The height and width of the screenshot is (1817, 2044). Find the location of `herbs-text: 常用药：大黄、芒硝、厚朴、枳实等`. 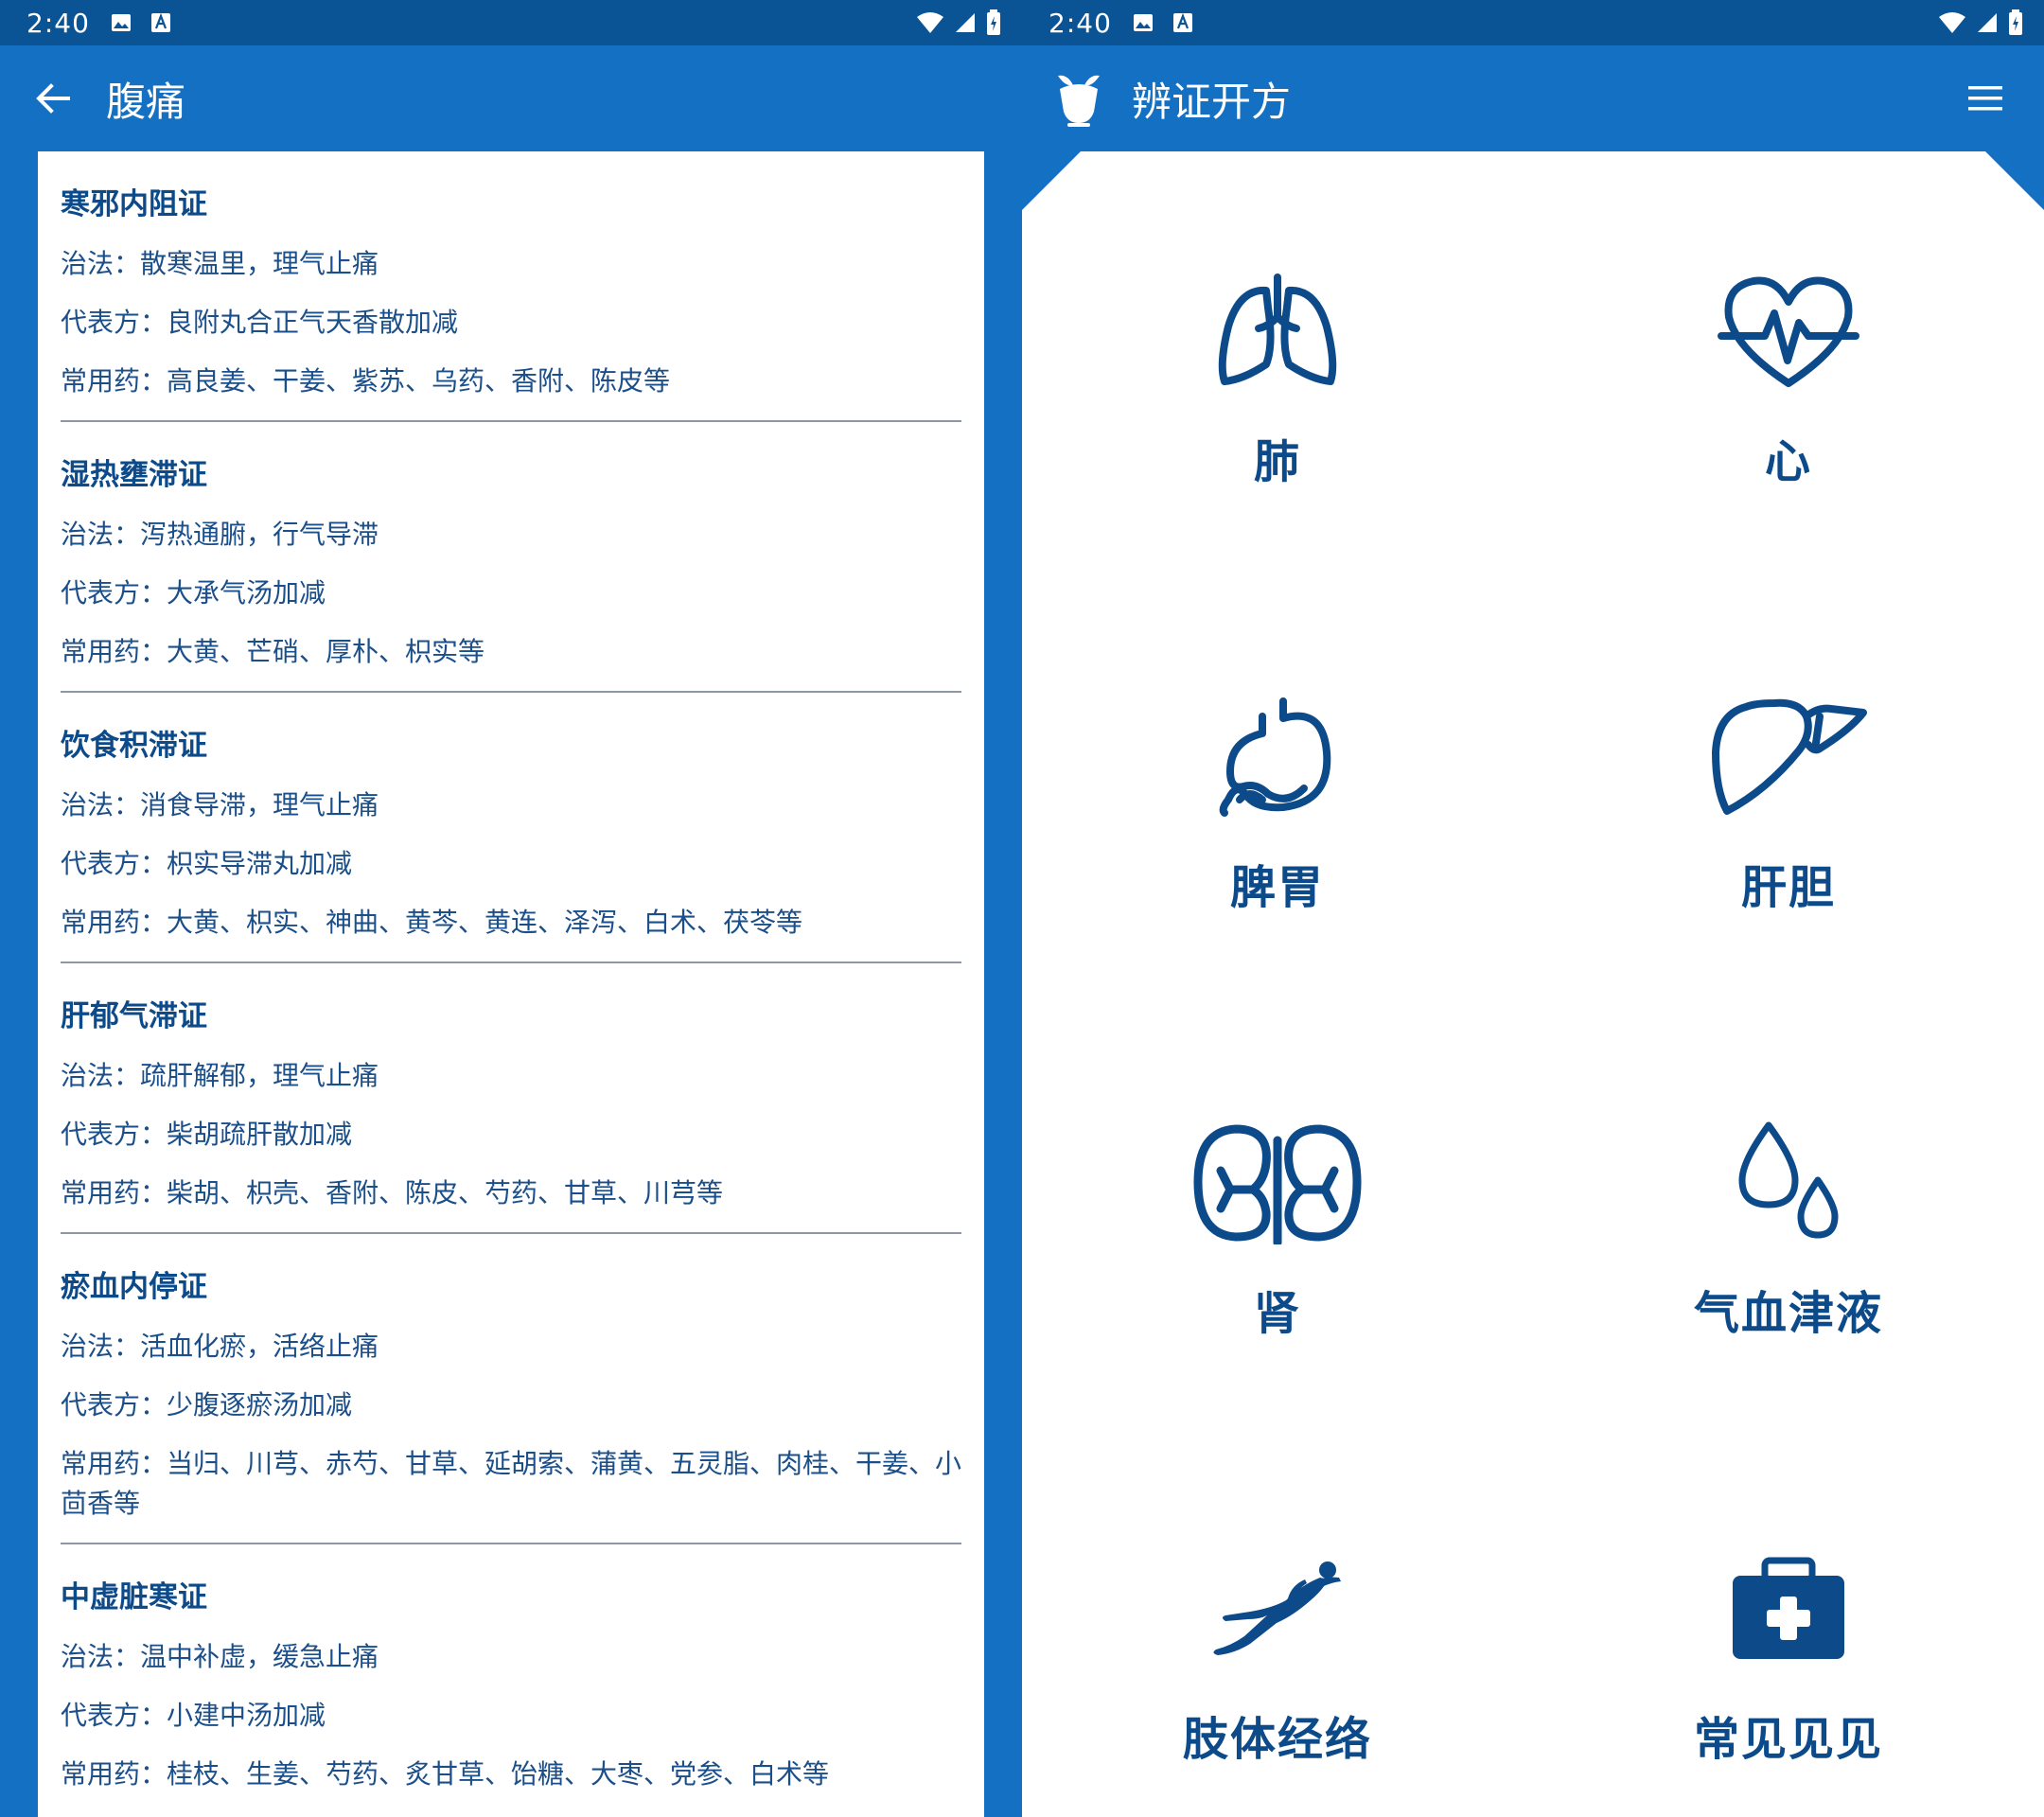

herbs-text: 常用药：大黄、芒硝、厚朴、枳实等 is located at coordinates (273, 651).